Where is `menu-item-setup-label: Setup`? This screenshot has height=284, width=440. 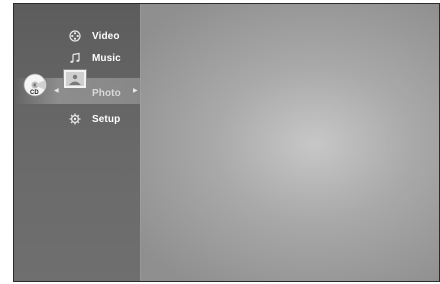
menu-item-setup-label: Setup is located at coordinates (106, 119).